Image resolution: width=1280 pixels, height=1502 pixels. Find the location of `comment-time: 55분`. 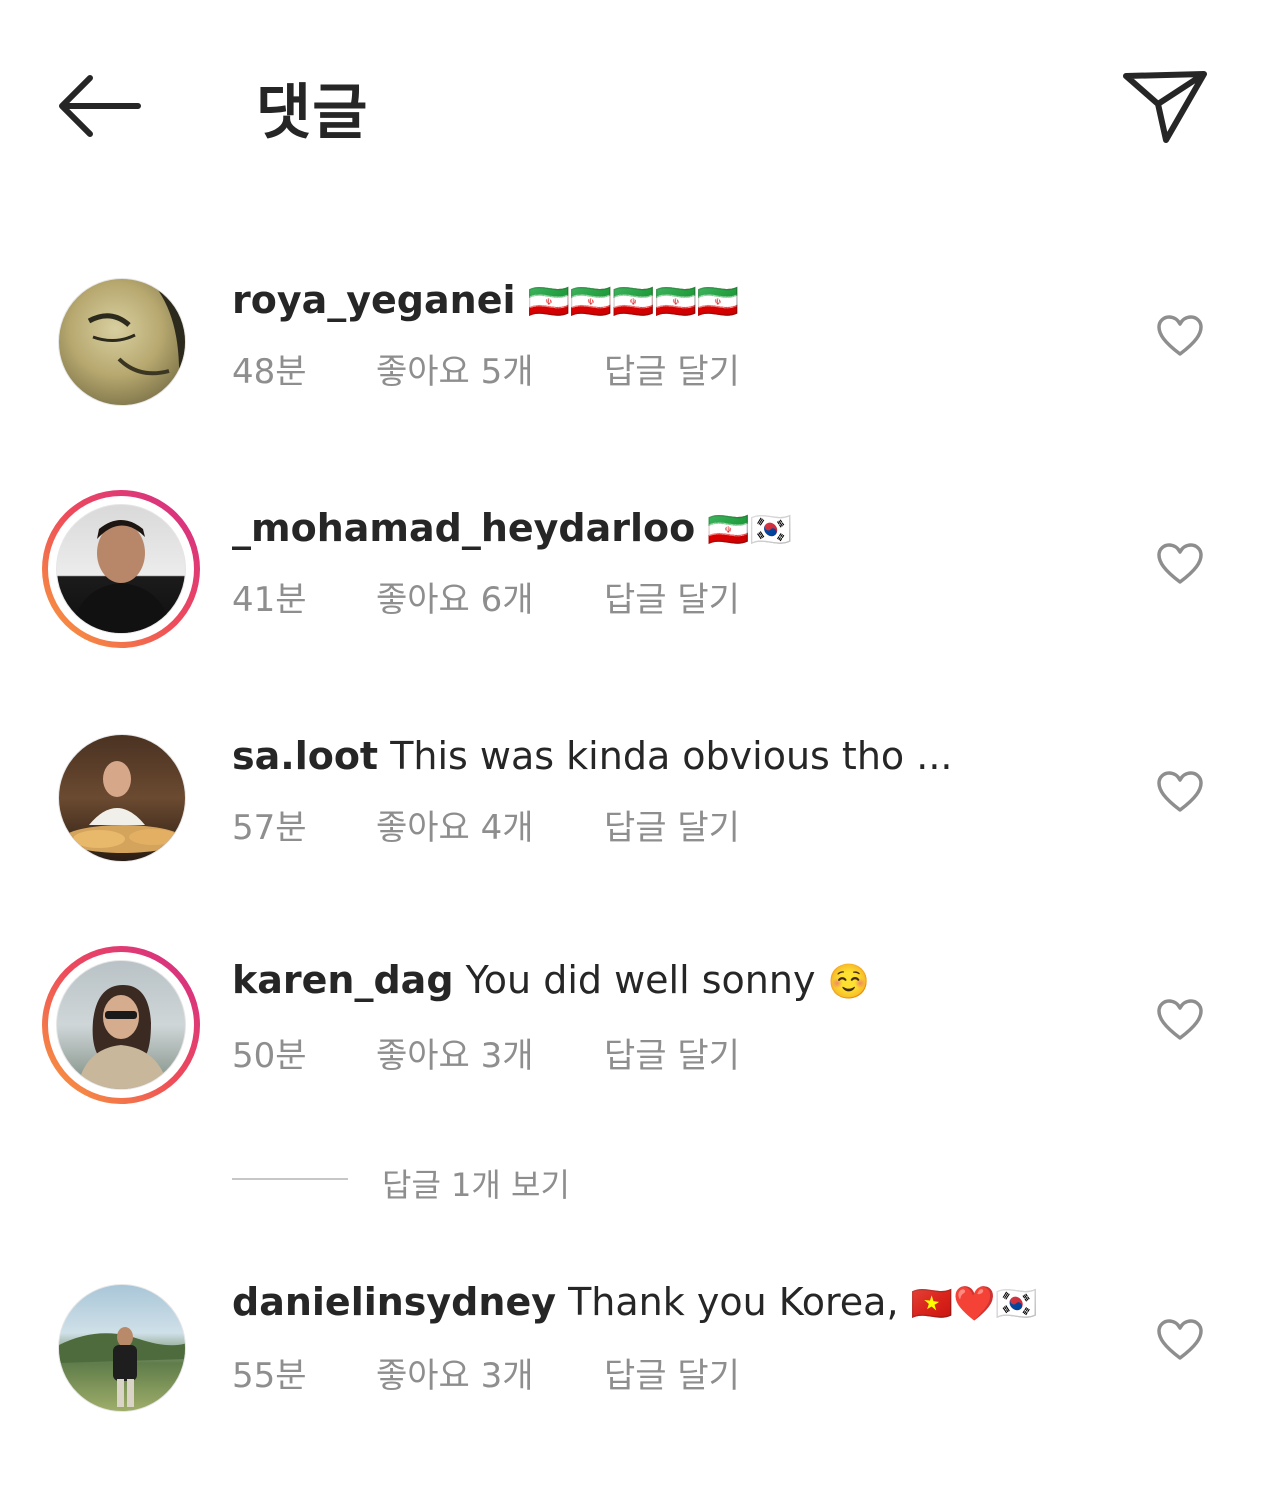

comment-time: 55분 is located at coordinates (269, 1376).